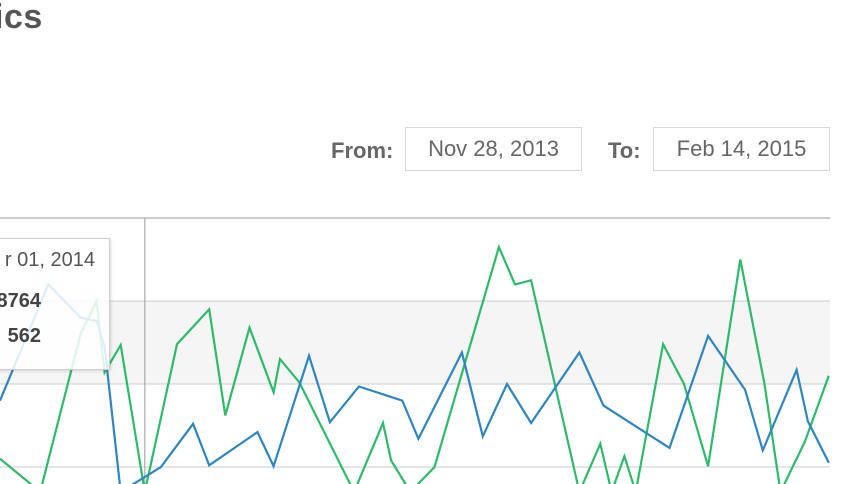  I want to click on tooltip-date: r 01, 2014, so click(49, 260).